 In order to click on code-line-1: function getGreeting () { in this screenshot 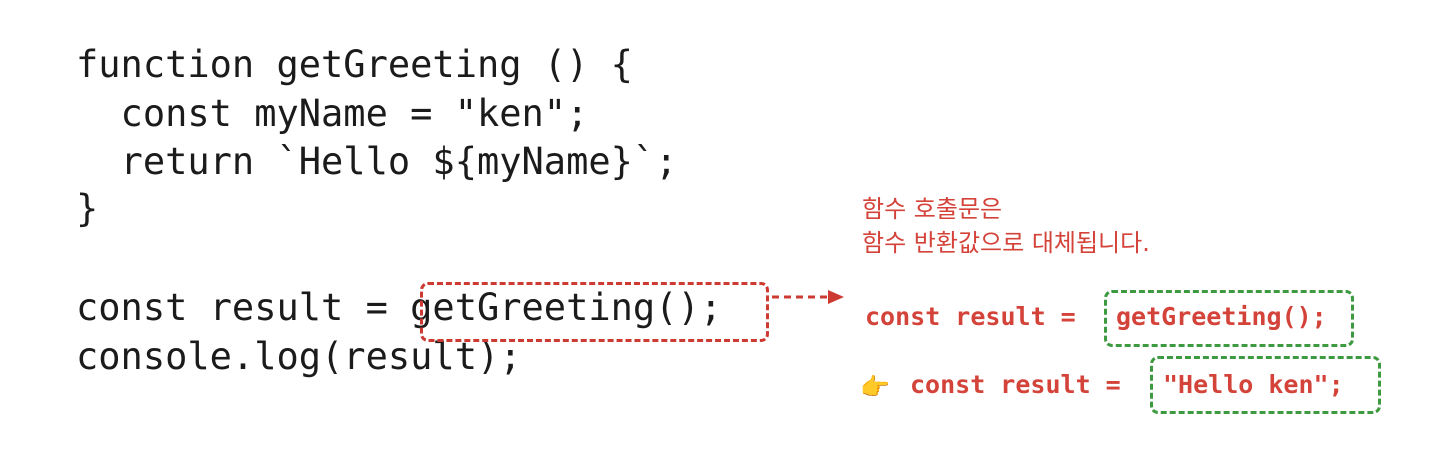, I will do `click(354, 64)`.